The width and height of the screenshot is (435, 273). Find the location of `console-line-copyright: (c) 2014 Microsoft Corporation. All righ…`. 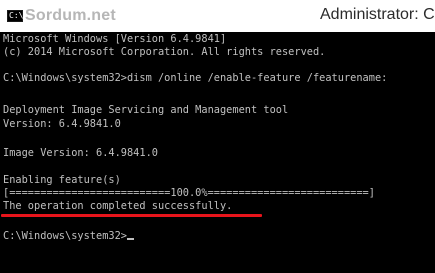

console-line-copyright: (c) 2014 Microsoft Corporation. All righ… is located at coordinates (164, 52).